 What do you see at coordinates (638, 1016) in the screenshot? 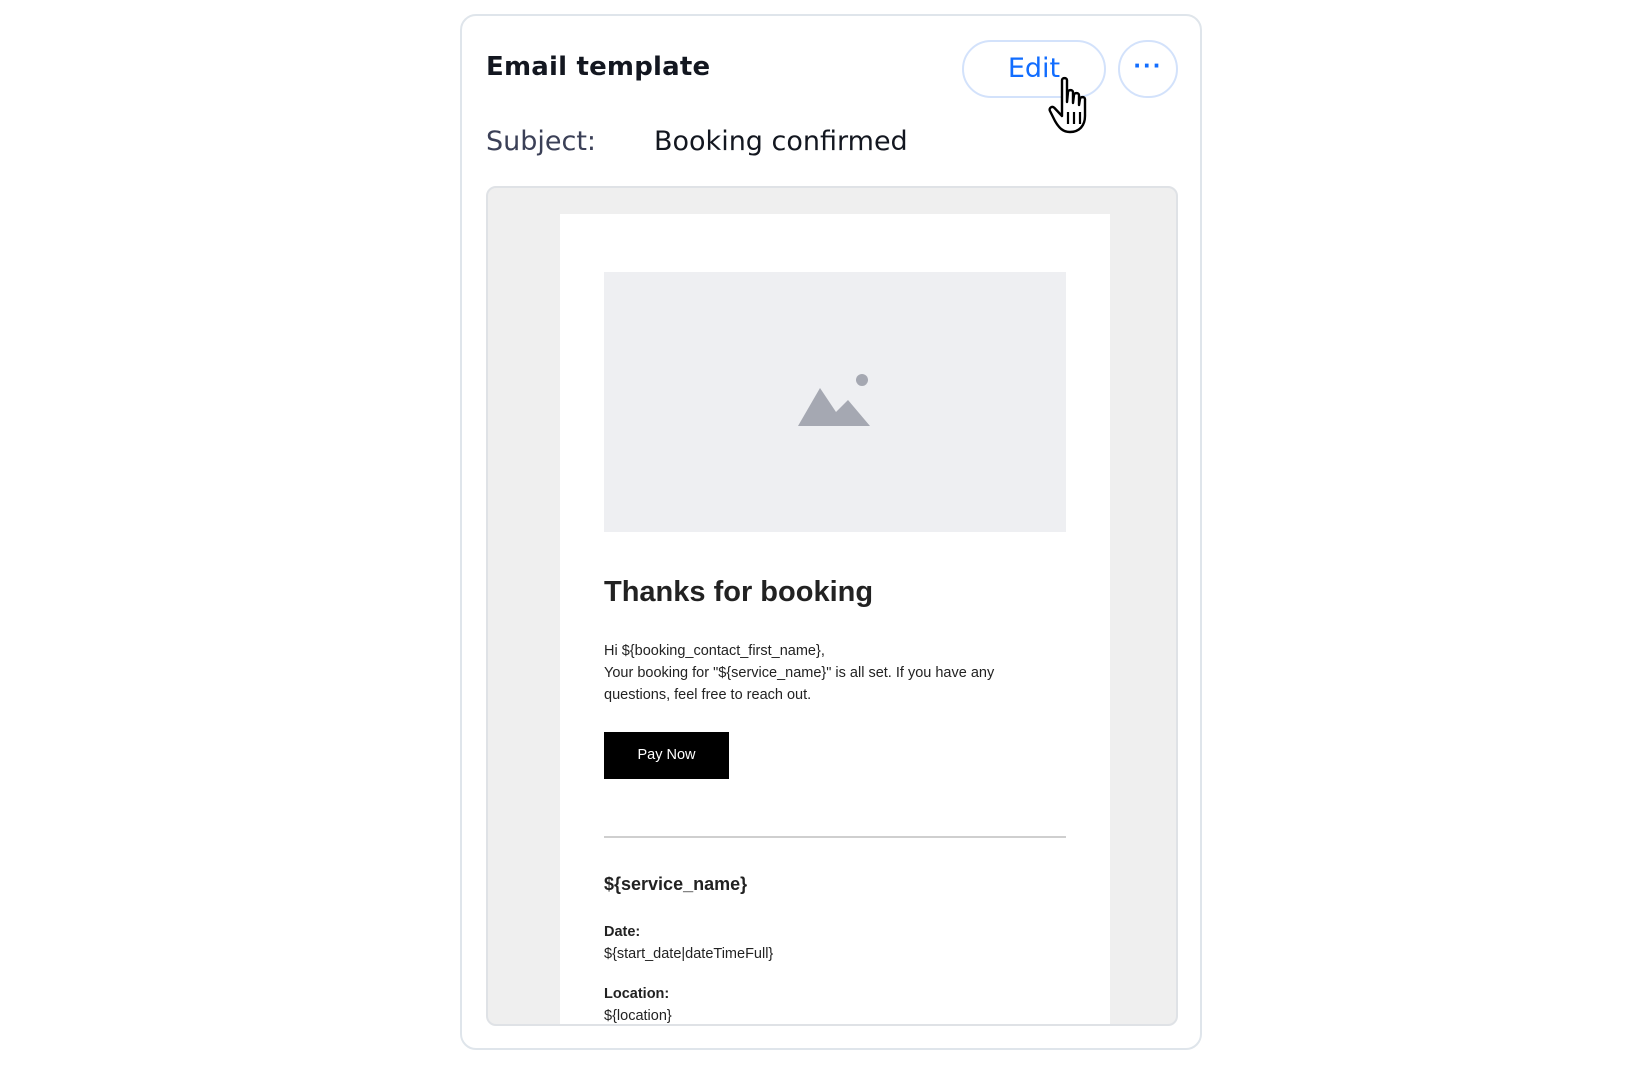
I see `location-value: ${location}` at bounding box center [638, 1016].